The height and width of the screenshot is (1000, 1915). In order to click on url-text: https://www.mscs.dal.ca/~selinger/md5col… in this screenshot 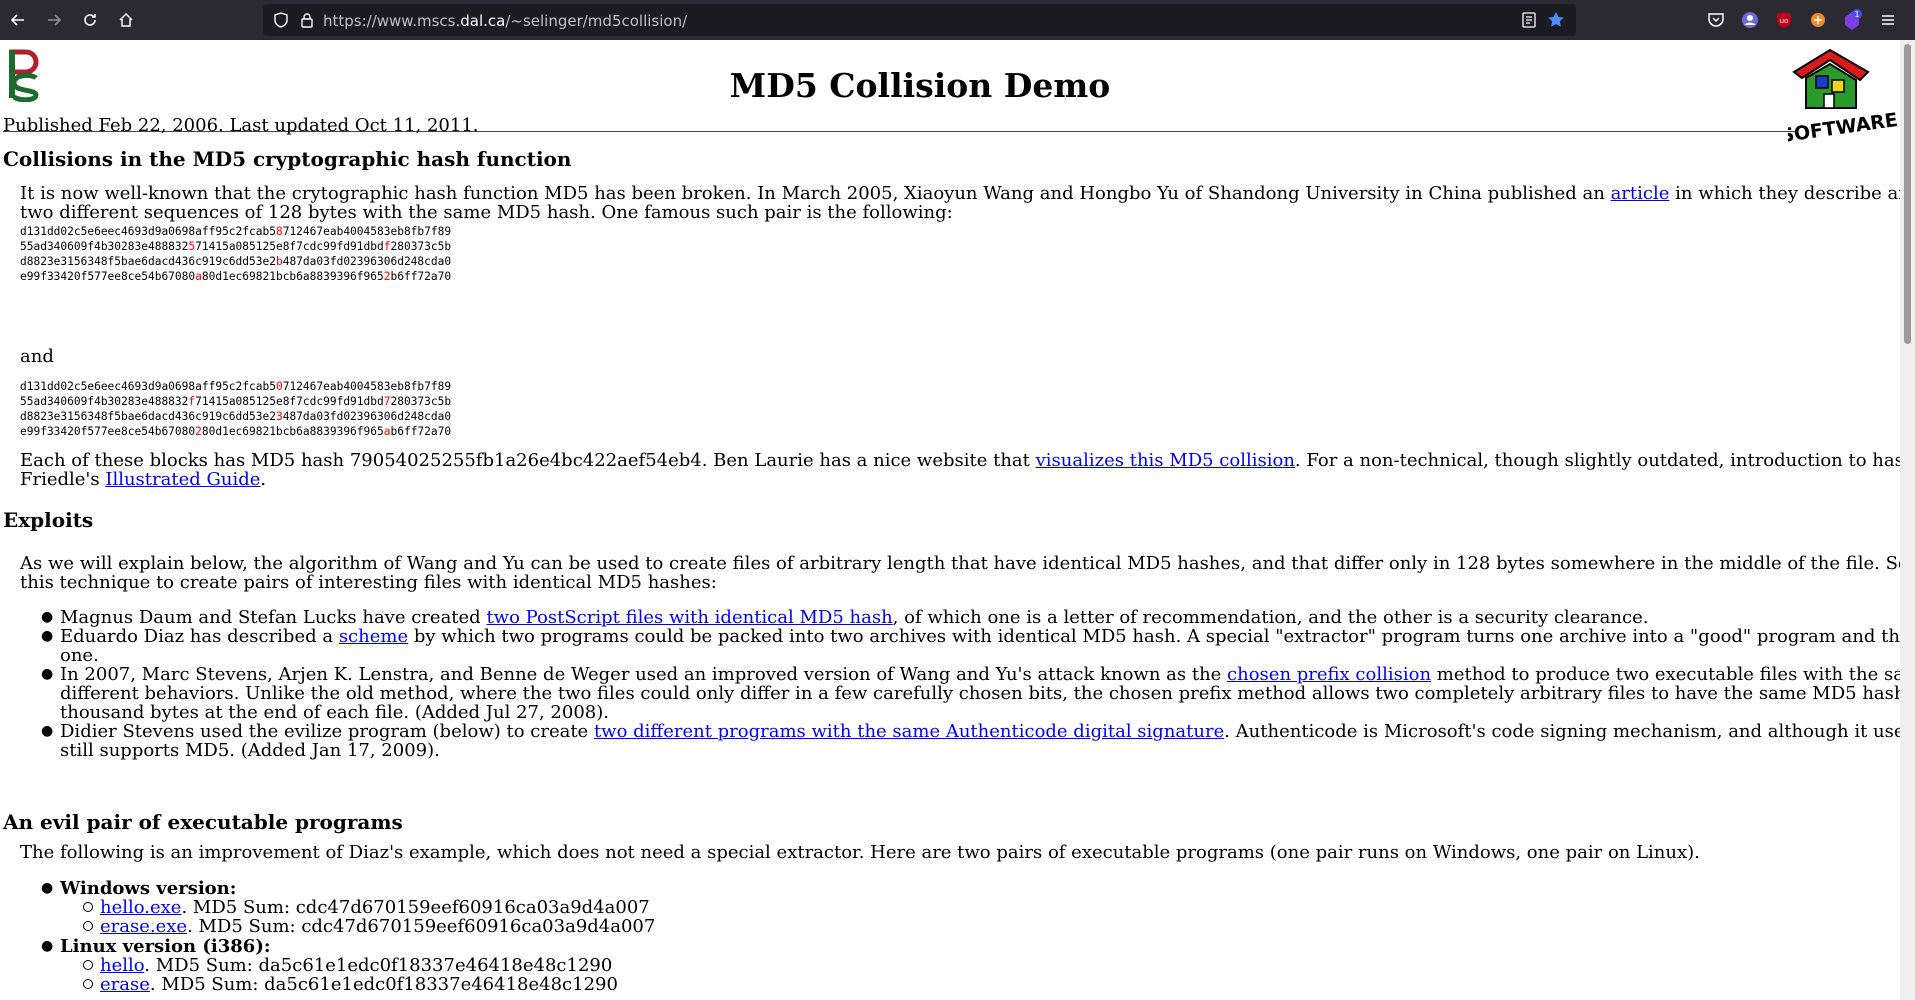, I will do `click(505, 21)`.